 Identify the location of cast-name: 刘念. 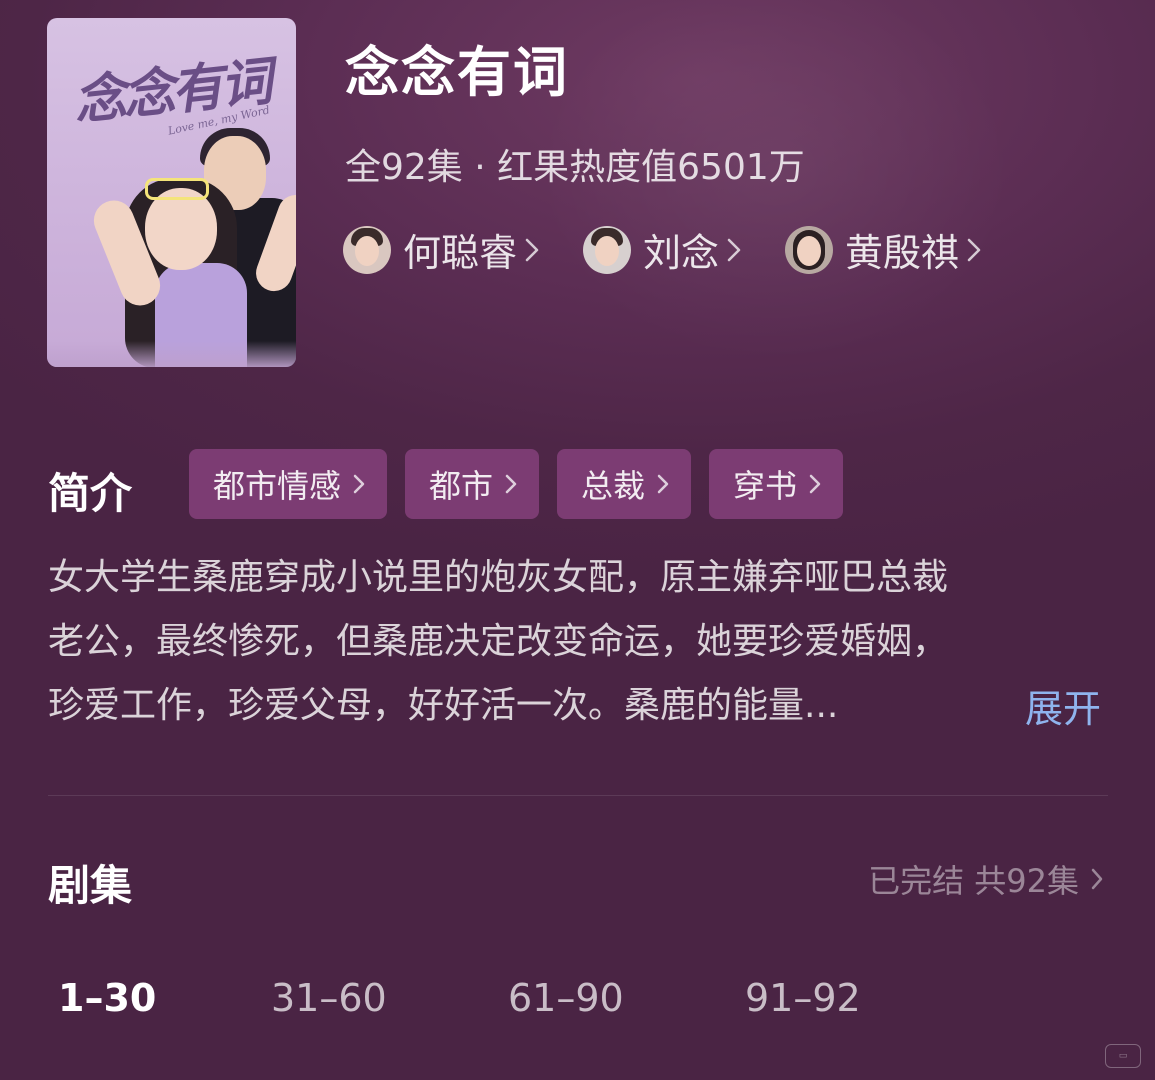
(681, 253).